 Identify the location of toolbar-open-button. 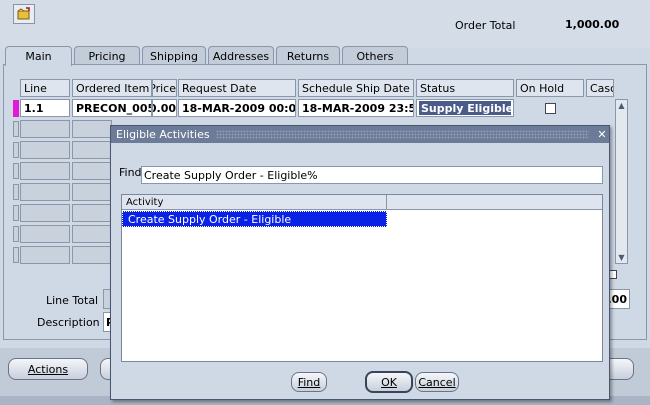
(24, 14).